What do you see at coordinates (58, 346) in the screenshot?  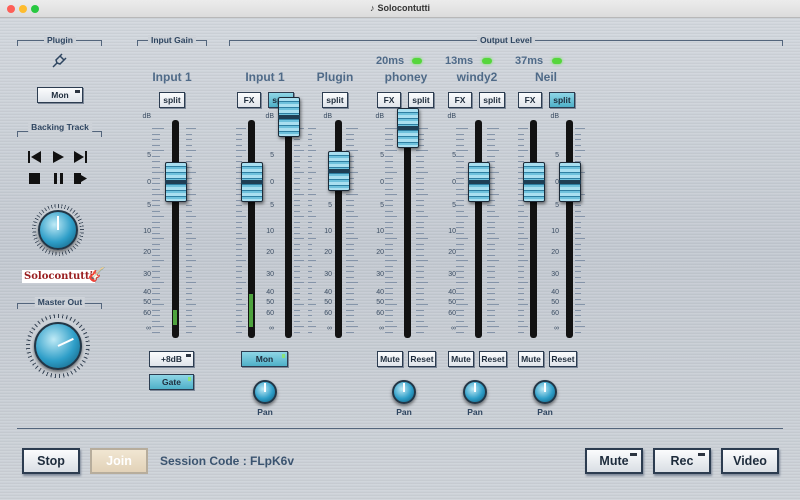 I see `master-out-knob` at bounding box center [58, 346].